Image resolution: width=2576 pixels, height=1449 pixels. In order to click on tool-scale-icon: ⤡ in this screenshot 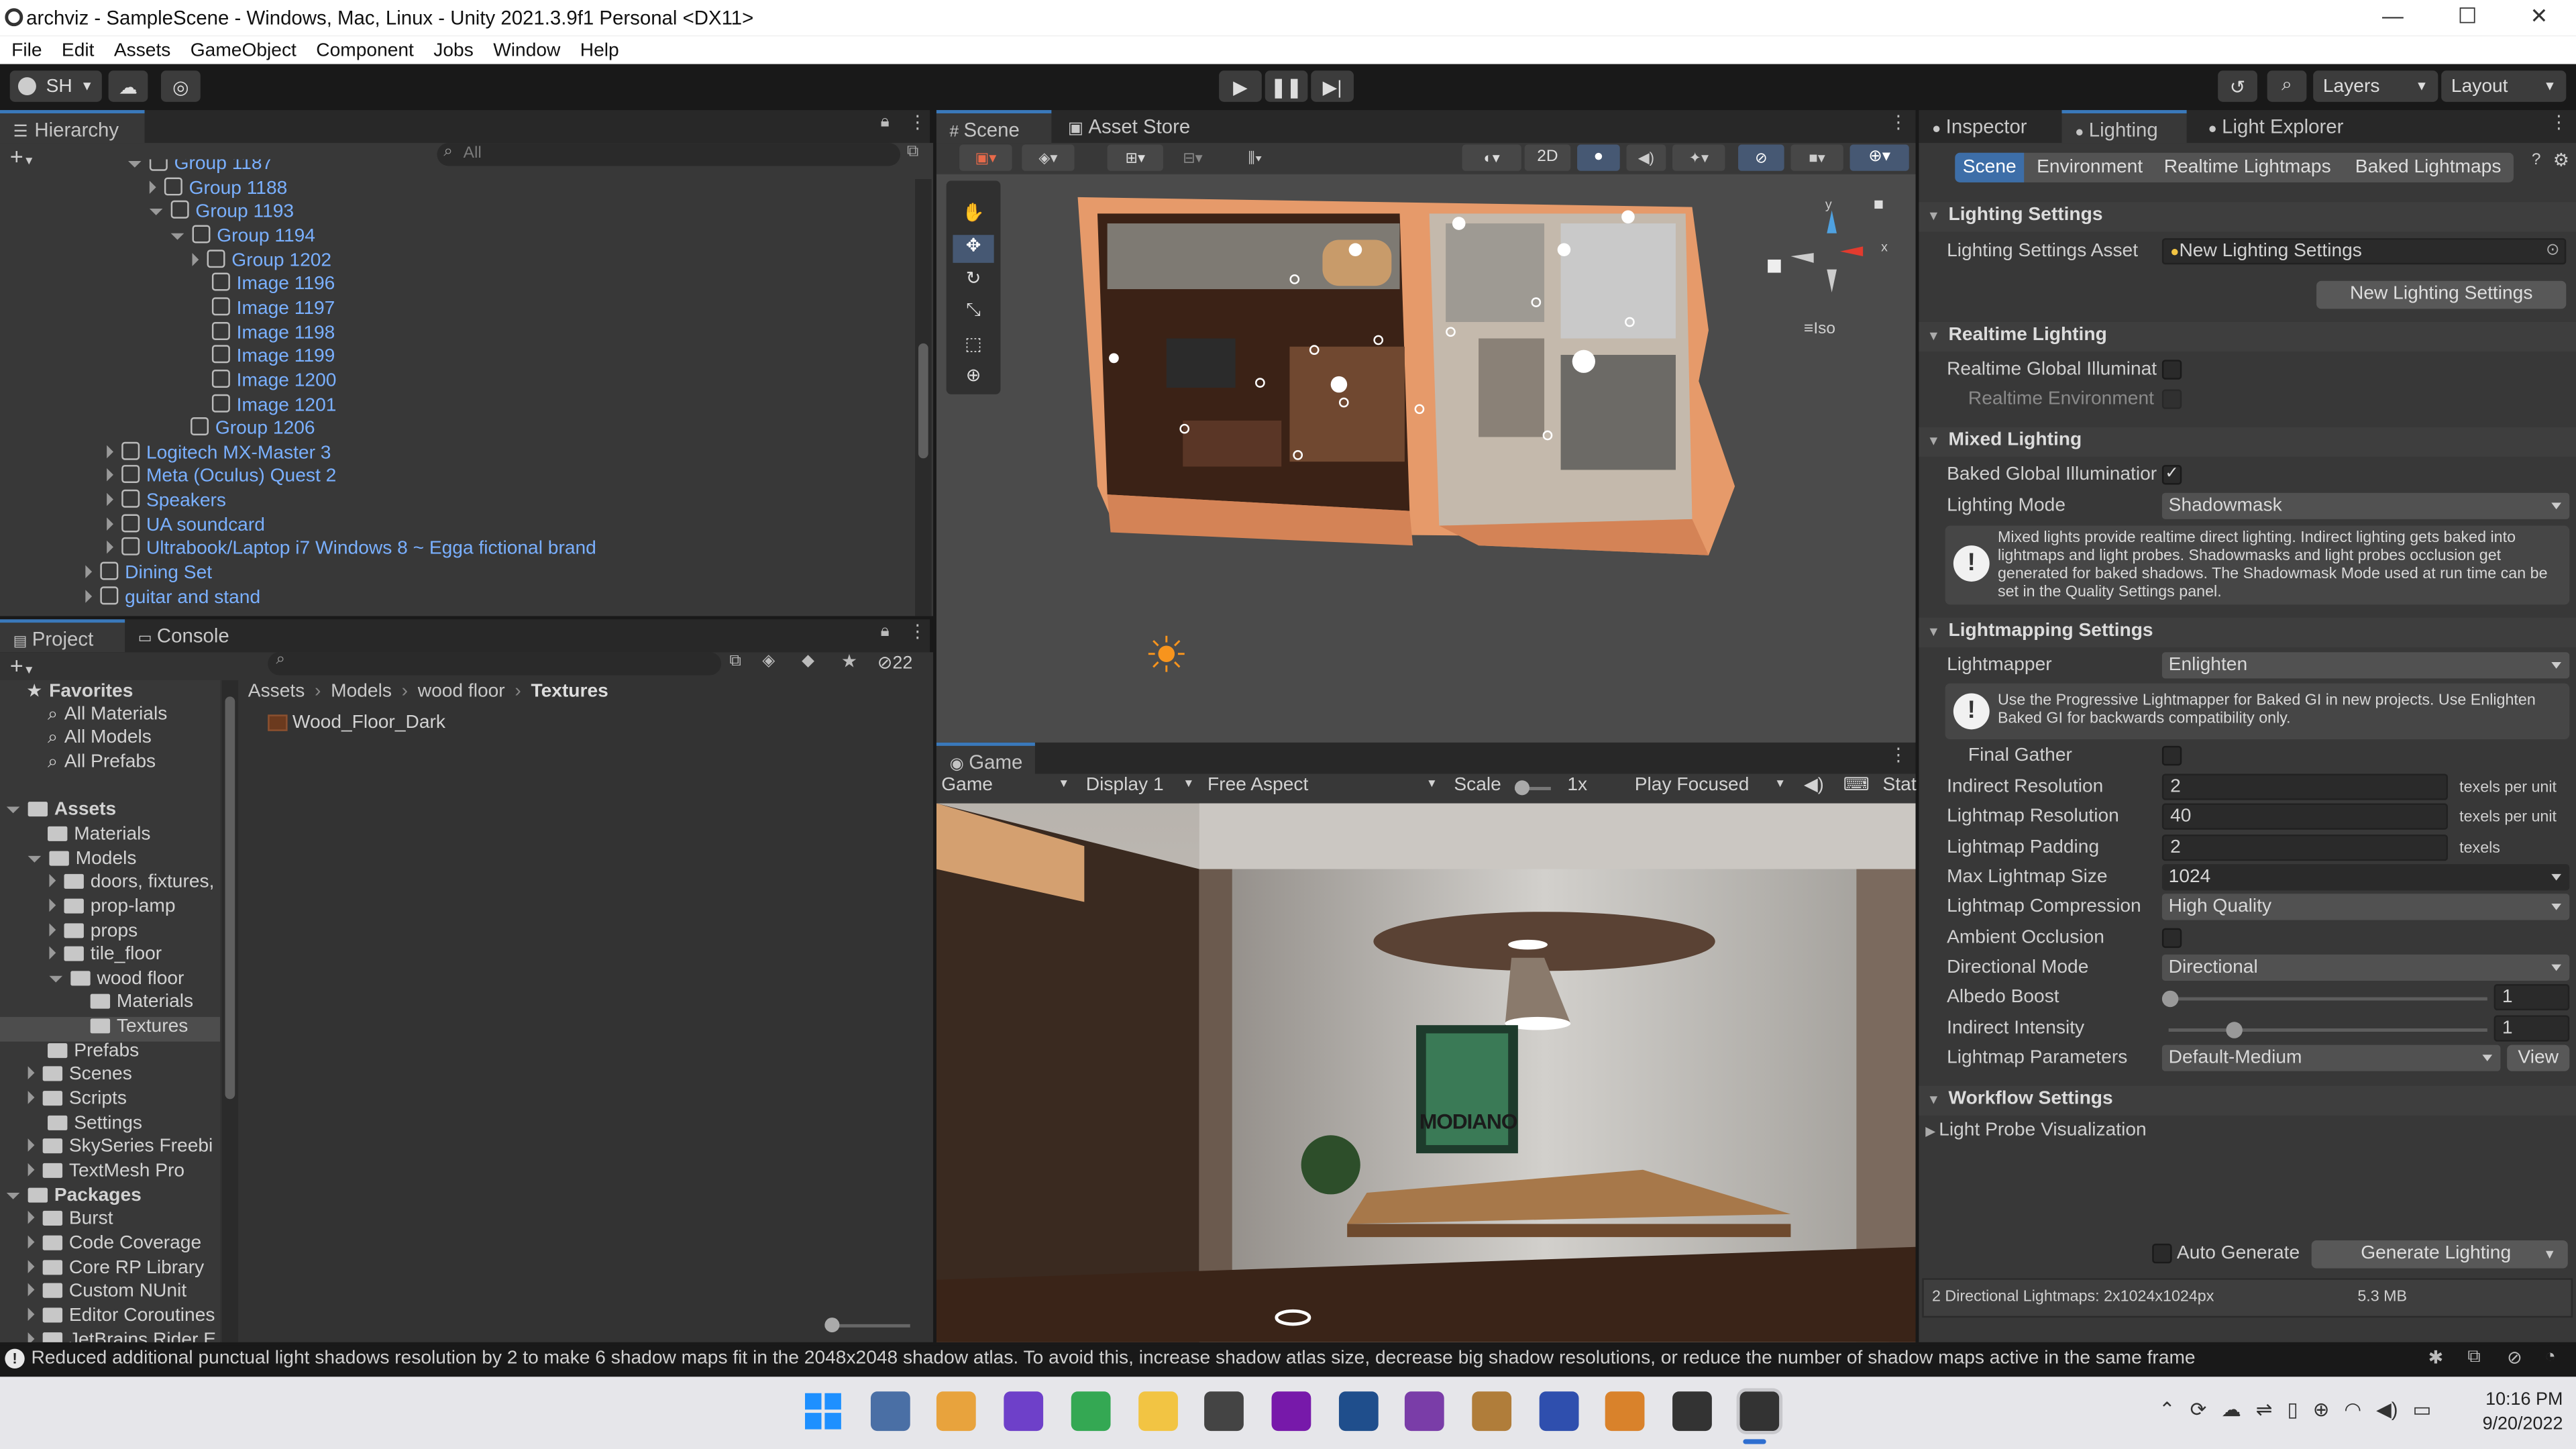, I will do `click(973, 315)`.